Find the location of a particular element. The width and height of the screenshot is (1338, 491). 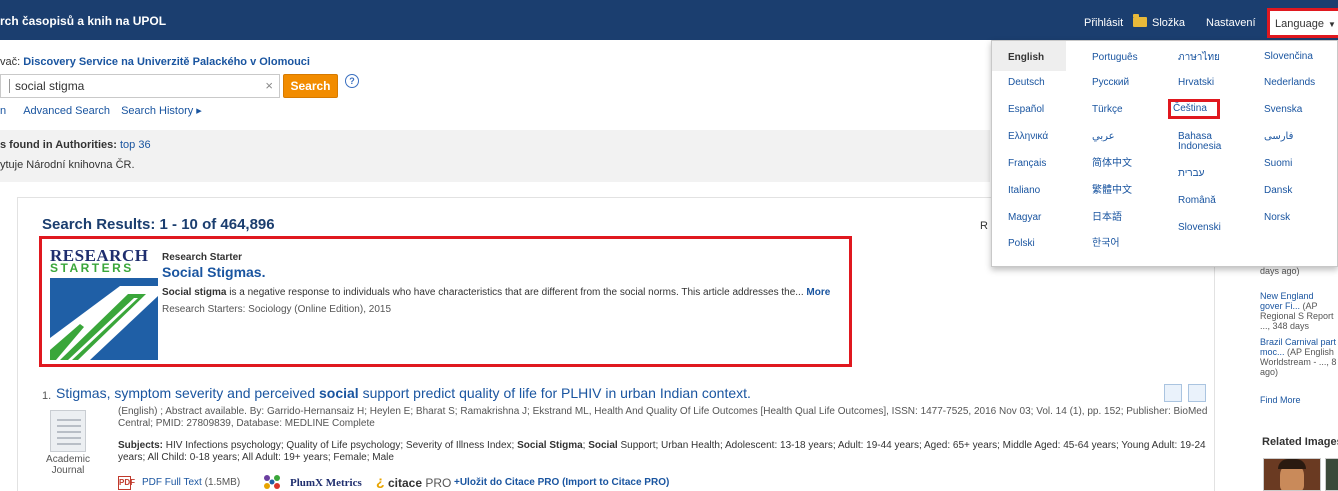

subjects-keyword: Social Stigma is located at coordinates (550, 445).